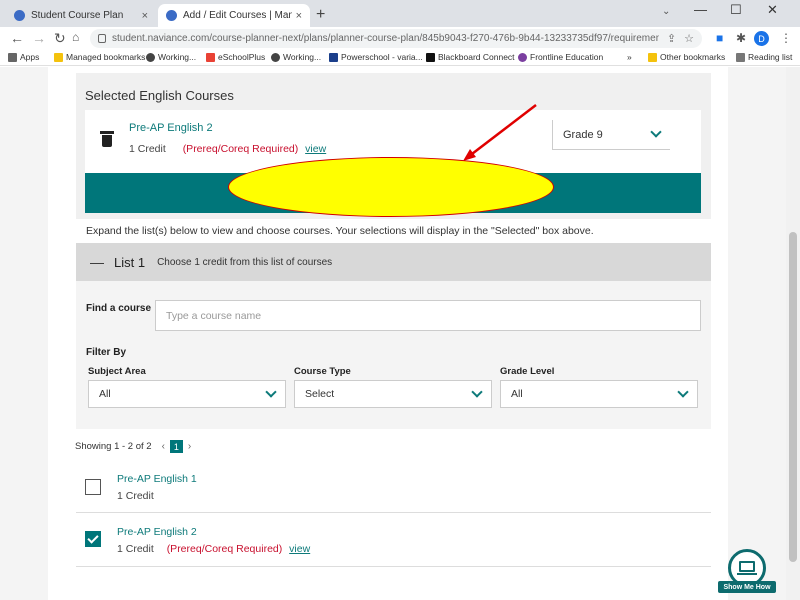  I want to click on bookmarks-overflow: », so click(629, 57).